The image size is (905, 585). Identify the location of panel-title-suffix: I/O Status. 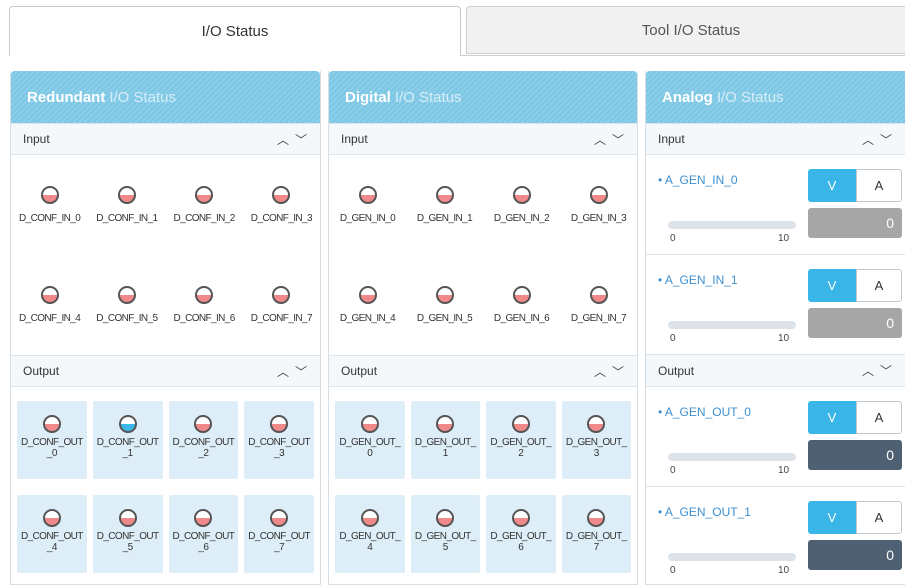
(750, 97).